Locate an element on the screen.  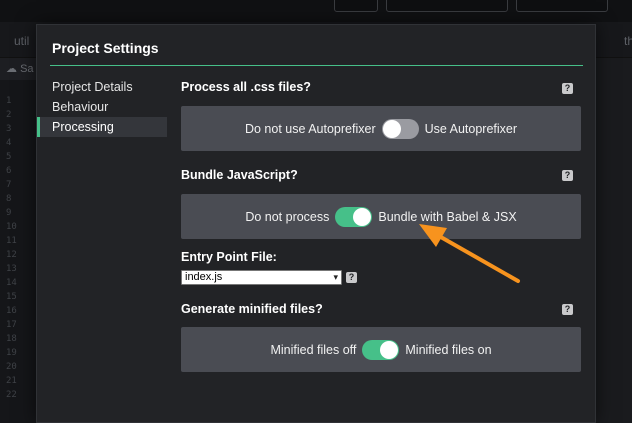
annotation-arrow is located at coordinates (469, 253).